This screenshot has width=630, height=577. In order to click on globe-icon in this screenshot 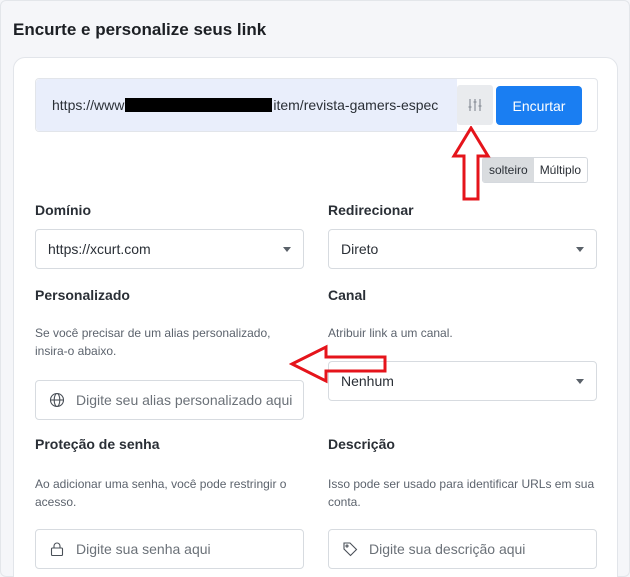, I will do `click(57, 400)`.